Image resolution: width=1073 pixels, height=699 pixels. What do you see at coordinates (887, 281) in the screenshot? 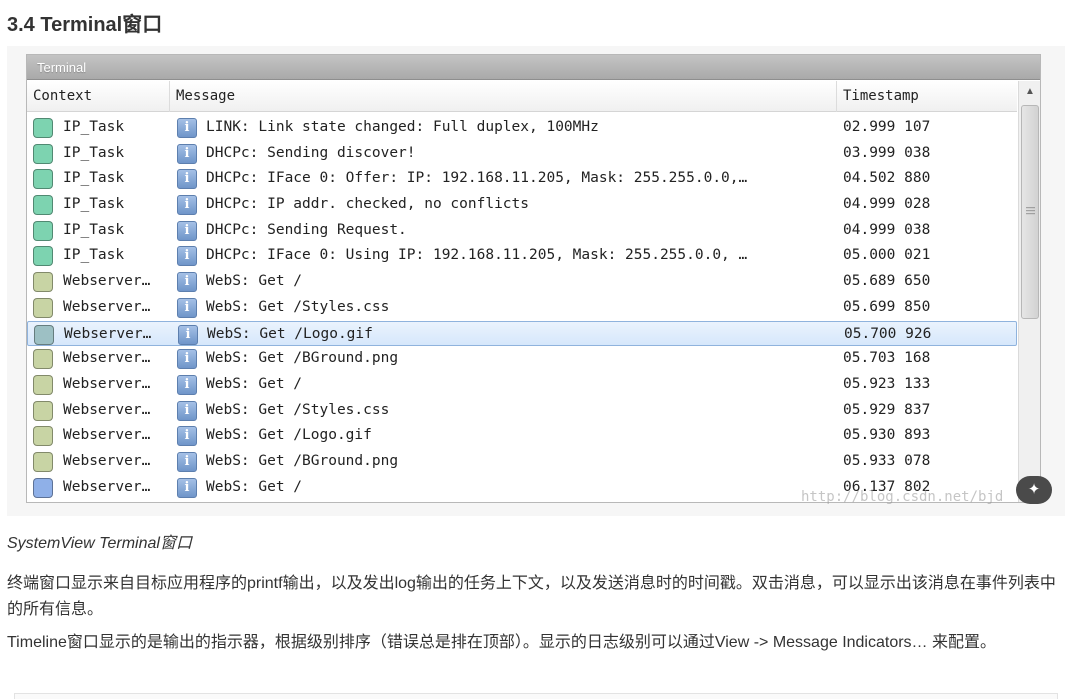
I see `timestamp-cell: 05.689 650` at bounding box center [887, 281].